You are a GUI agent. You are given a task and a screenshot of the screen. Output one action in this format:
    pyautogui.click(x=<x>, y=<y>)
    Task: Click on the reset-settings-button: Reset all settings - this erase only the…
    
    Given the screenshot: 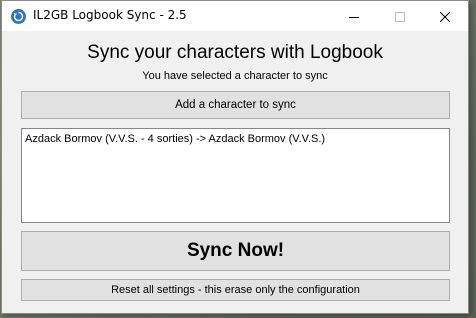 What is the action you would take?
    pyautogui.click(x=235, y=290)
    